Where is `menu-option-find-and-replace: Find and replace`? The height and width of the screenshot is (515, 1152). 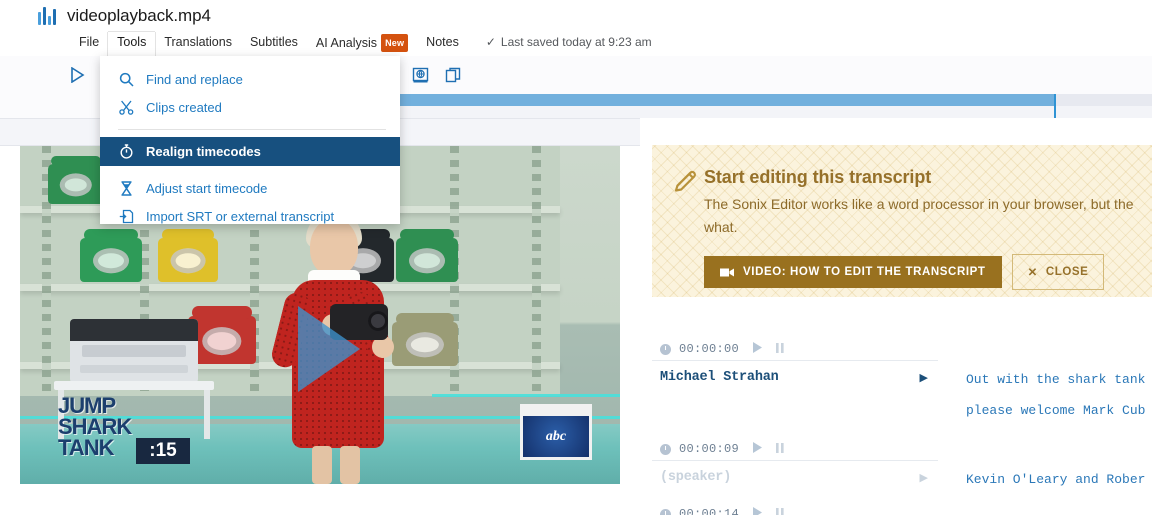 menu-option-find-and-replace: Find and replace is located at coordinates (250, 79).